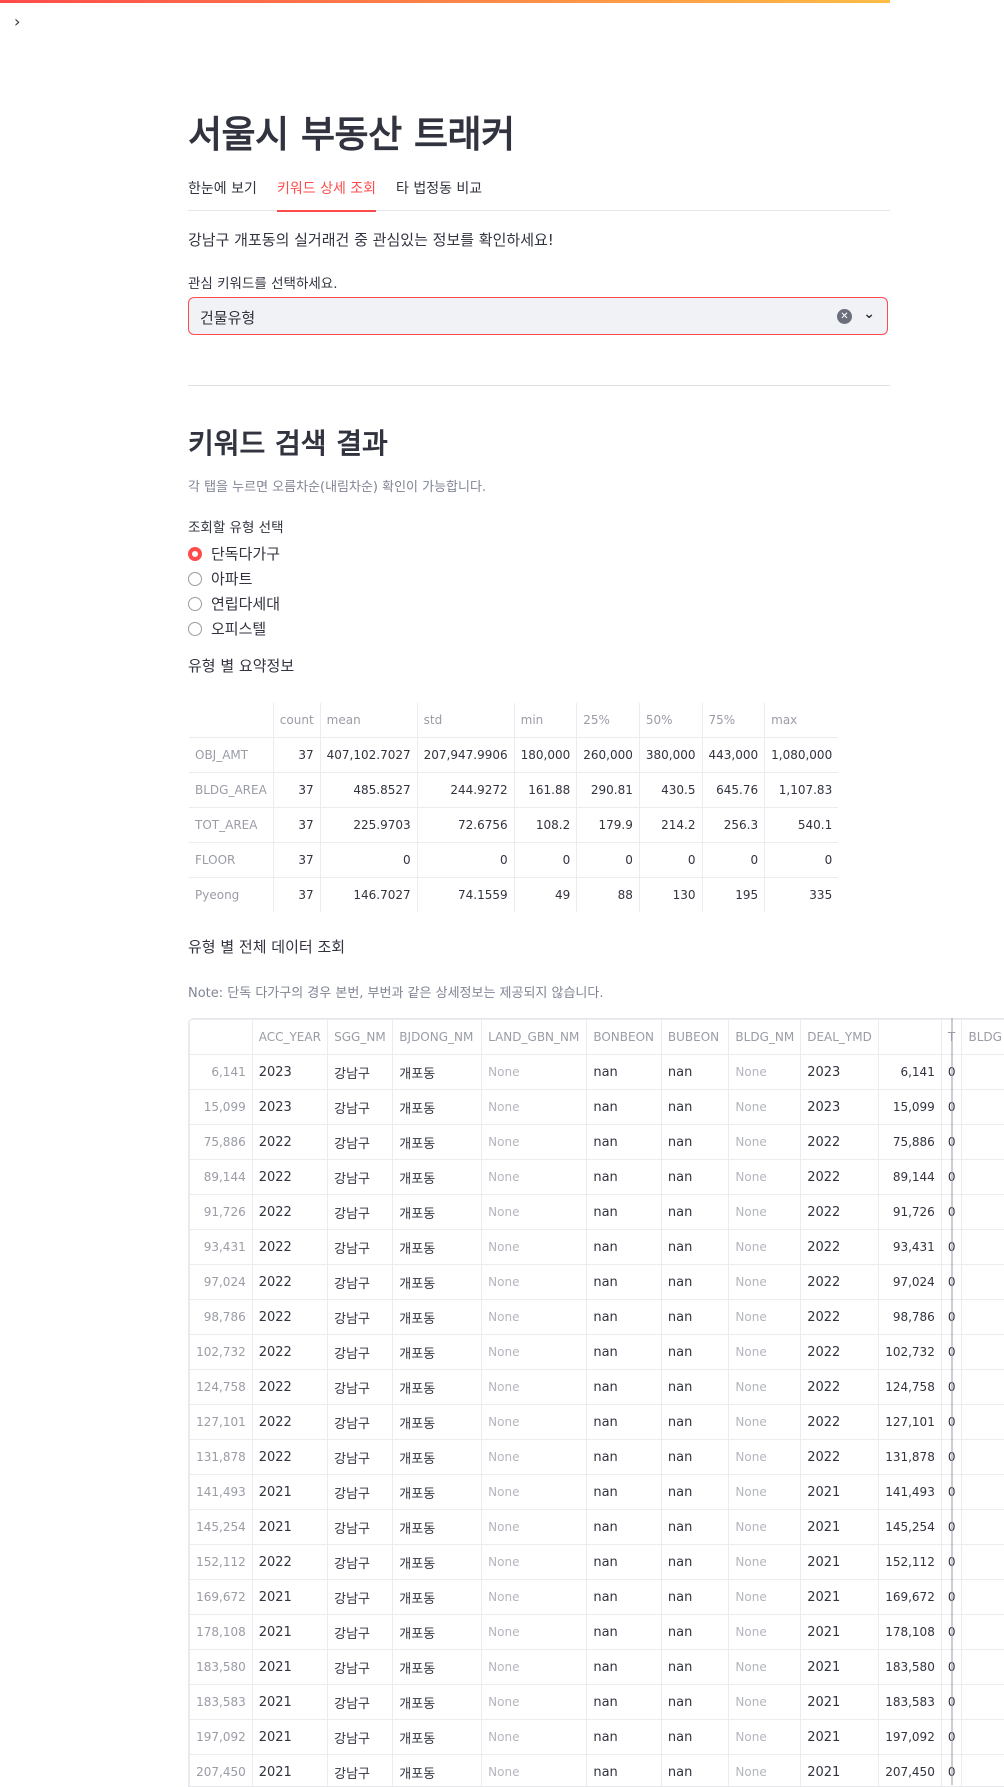 This screenshot has width=1004, height=1787. What do you see at coordinates (869, 314) in the screenshot?
I see `chevron-down-icon: ⌄` at bounding box center [869, 314].